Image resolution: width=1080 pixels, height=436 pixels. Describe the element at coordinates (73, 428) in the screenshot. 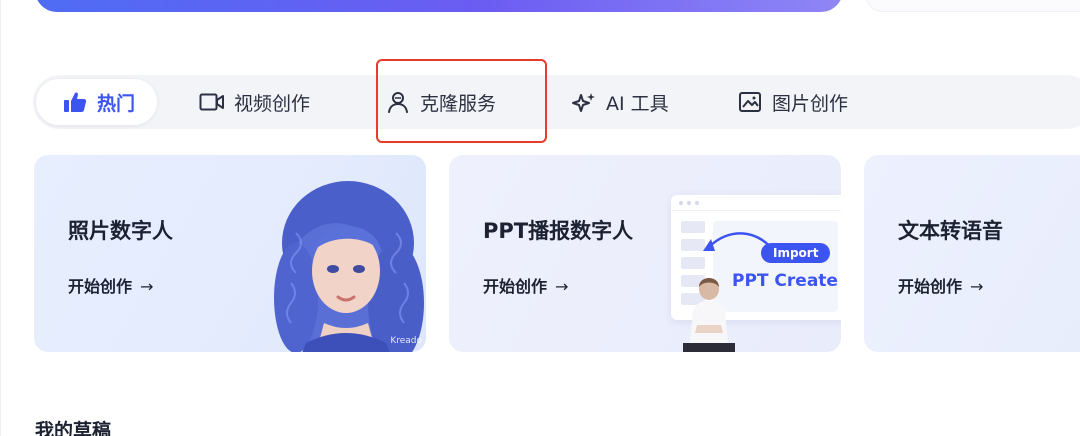

I see `my-drafts-heading: 我的草稿` at that location.